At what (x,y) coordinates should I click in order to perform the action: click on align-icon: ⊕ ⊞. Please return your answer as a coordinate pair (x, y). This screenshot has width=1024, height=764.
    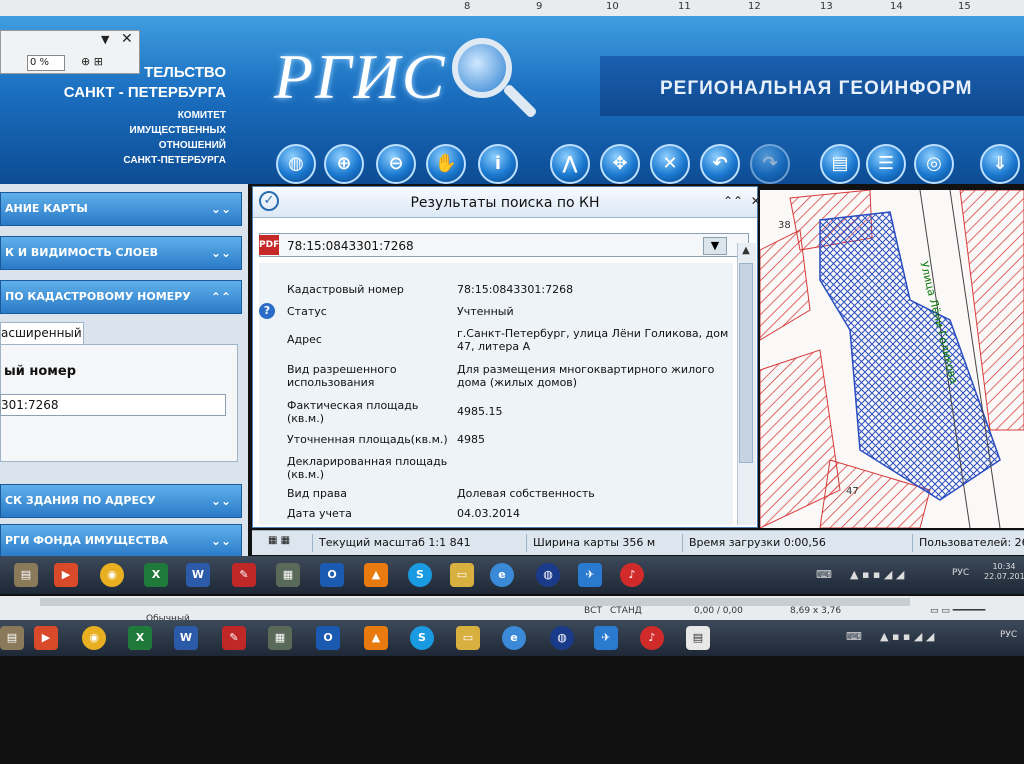
    Looking at the image, I should click on (92, 61).